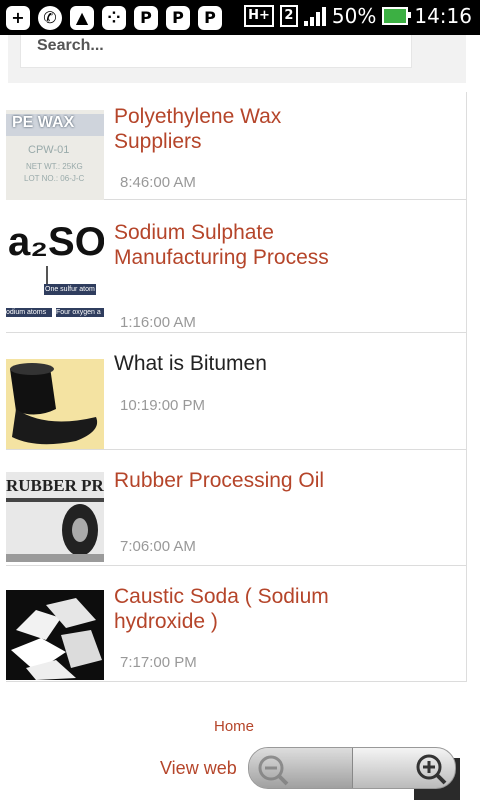  I want to click on home-link: Home, so click(234, 726).